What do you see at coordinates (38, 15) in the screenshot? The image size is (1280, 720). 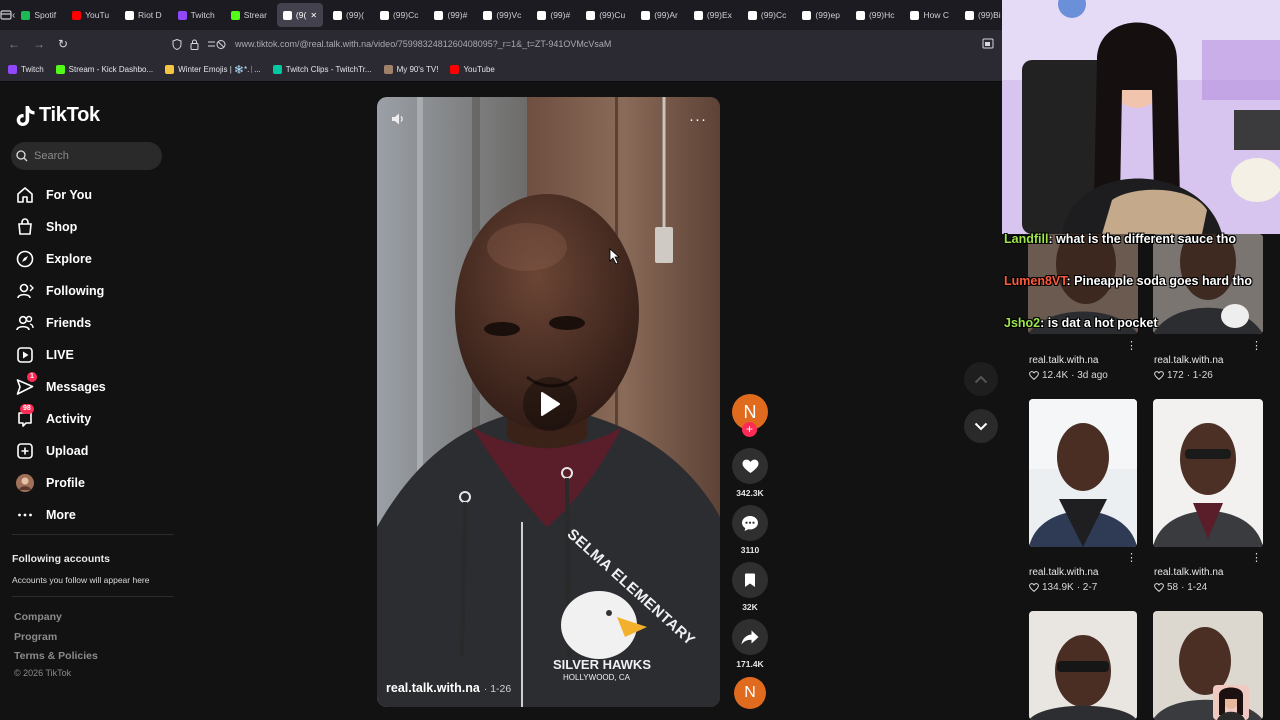 I see `browser-tab: Spotif` at bounding box center [38, 15].